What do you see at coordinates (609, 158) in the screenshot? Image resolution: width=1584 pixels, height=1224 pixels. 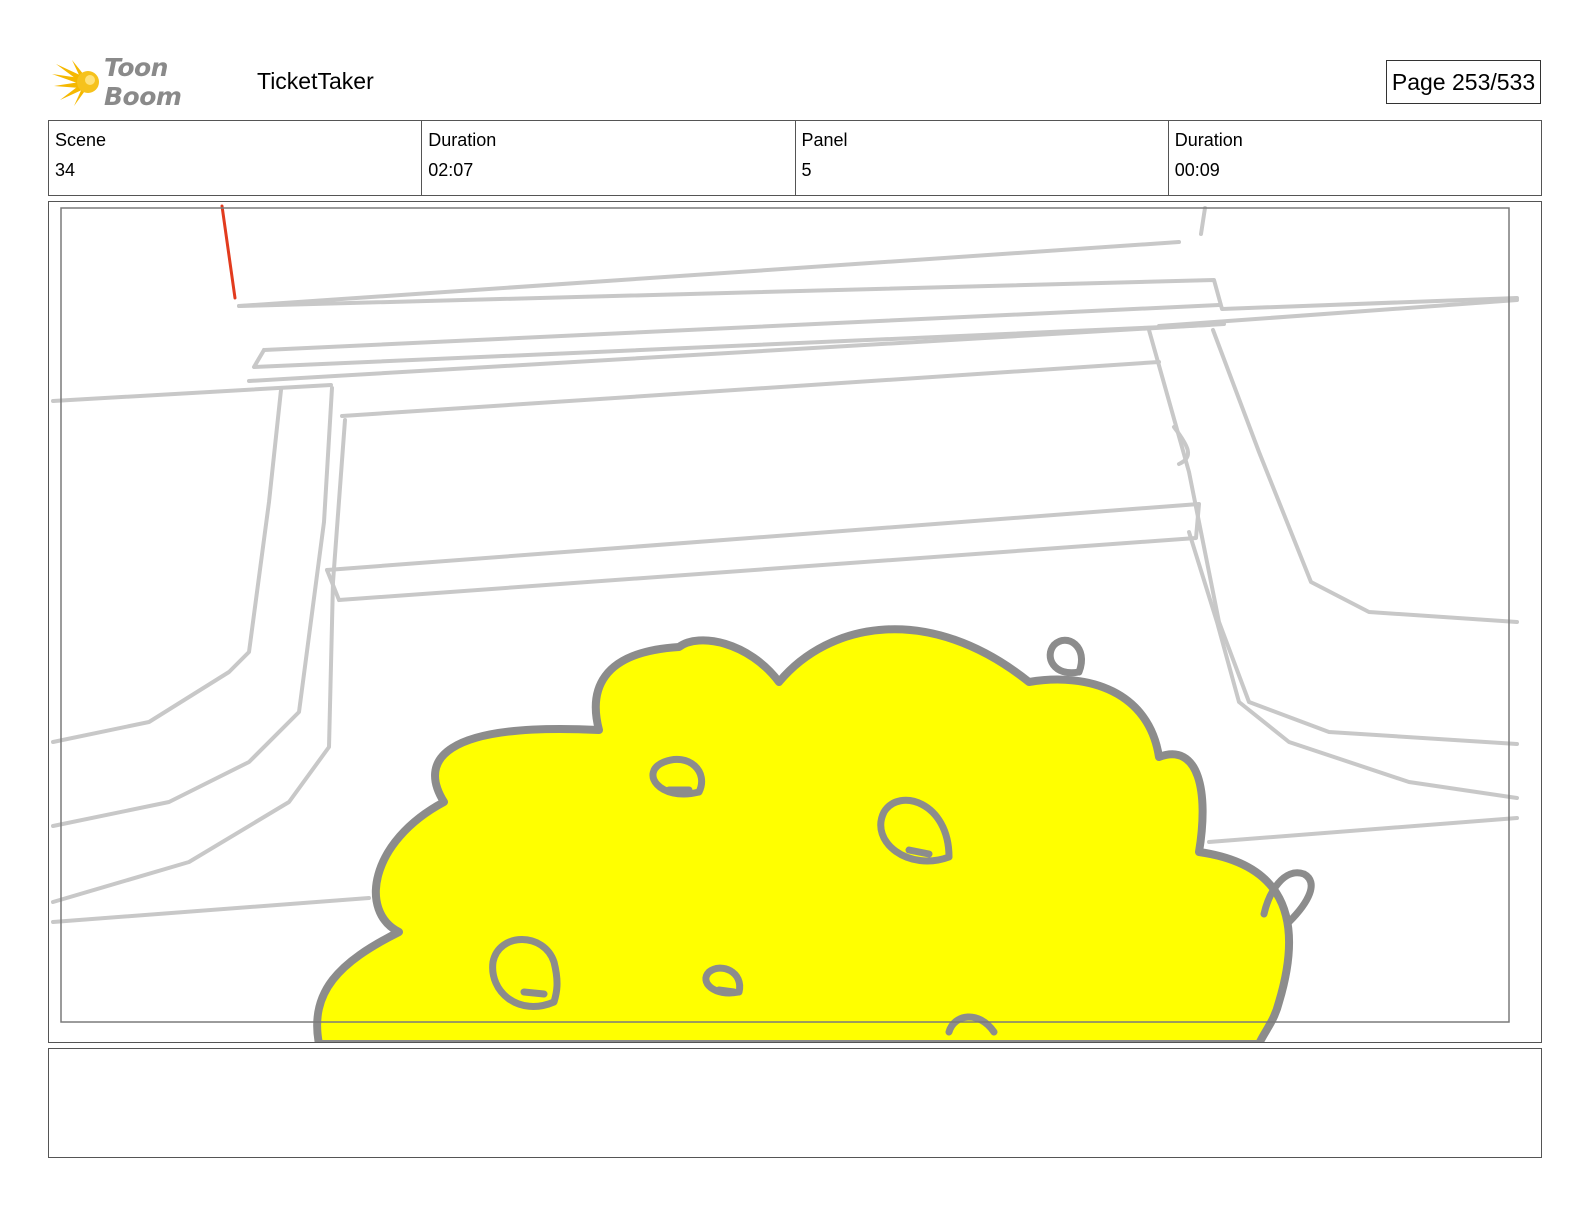 I see `scene-duration-cell: Duration 02:07` at bounding box center [609, 158].